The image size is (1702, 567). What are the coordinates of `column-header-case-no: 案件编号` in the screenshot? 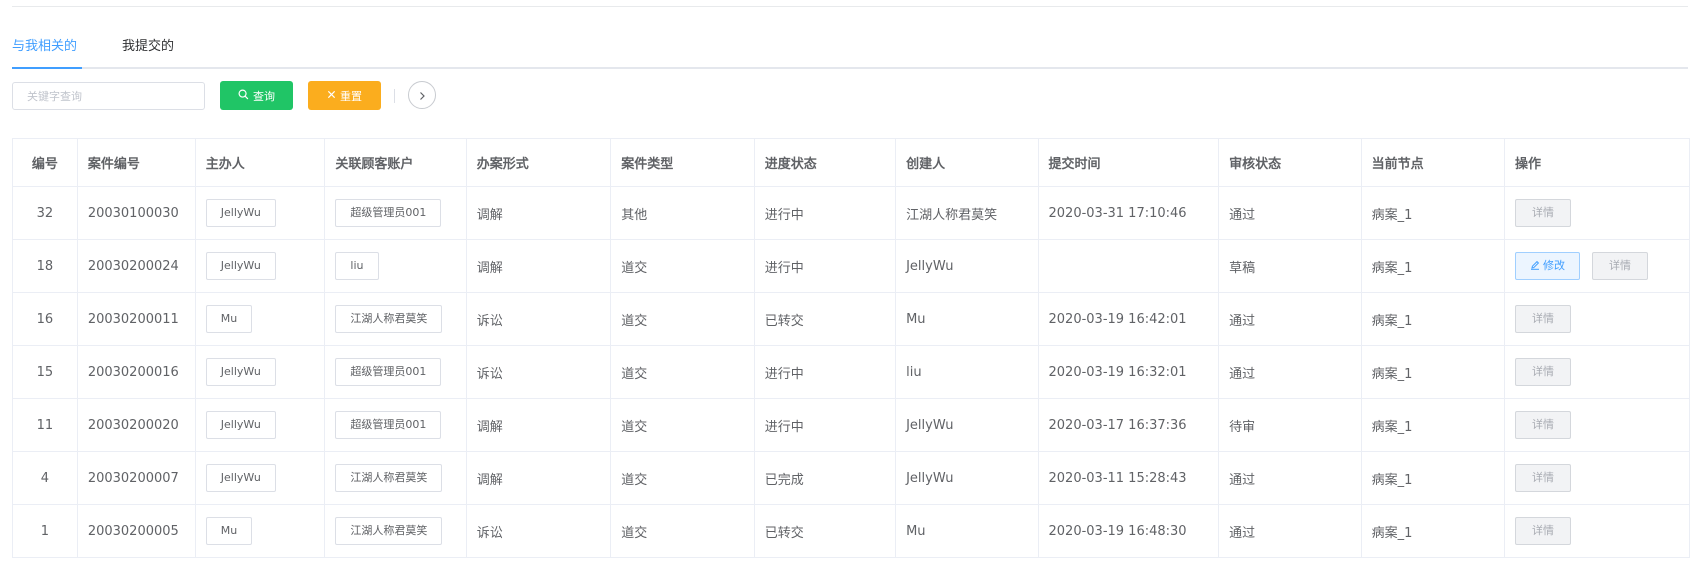 It's located at (136, 162).